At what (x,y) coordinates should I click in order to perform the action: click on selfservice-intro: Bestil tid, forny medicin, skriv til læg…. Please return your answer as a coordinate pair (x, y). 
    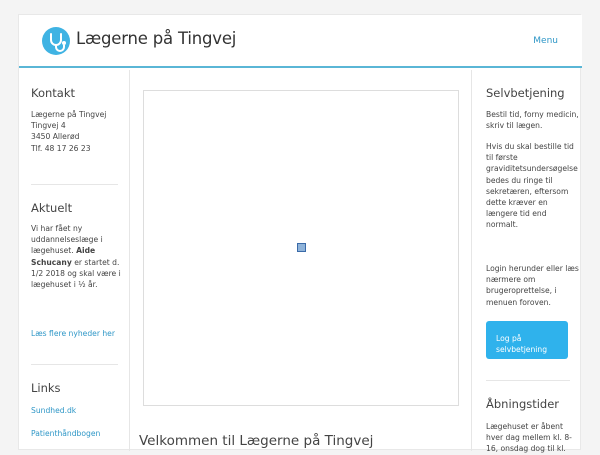
    Looking at the image, I should click on (532, 120).